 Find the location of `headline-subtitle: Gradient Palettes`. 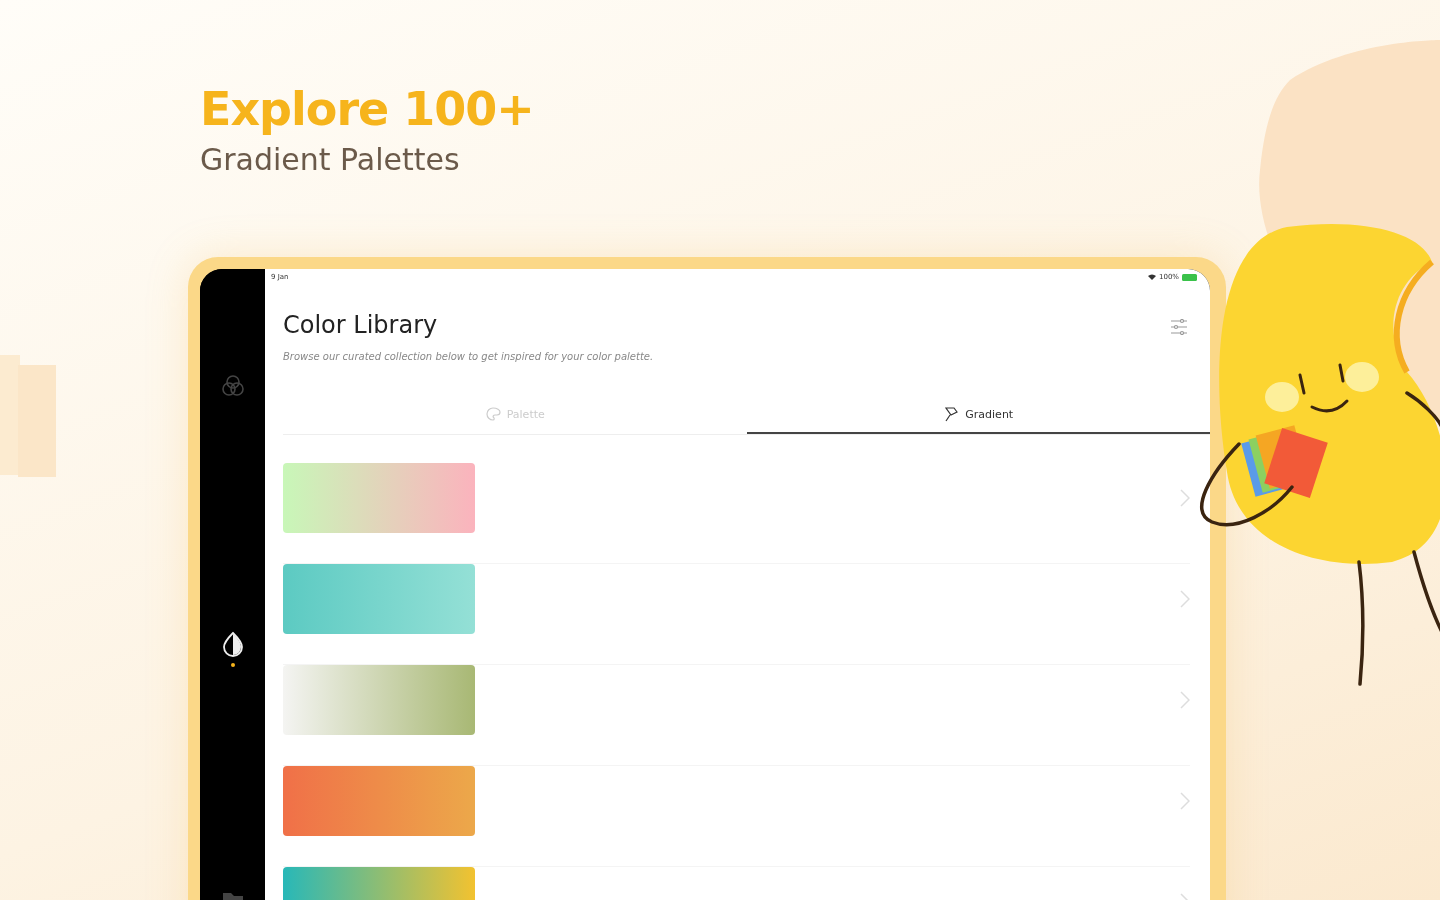

headline-subtitle: Gradient Palettes is located at coordinates (330, 159).